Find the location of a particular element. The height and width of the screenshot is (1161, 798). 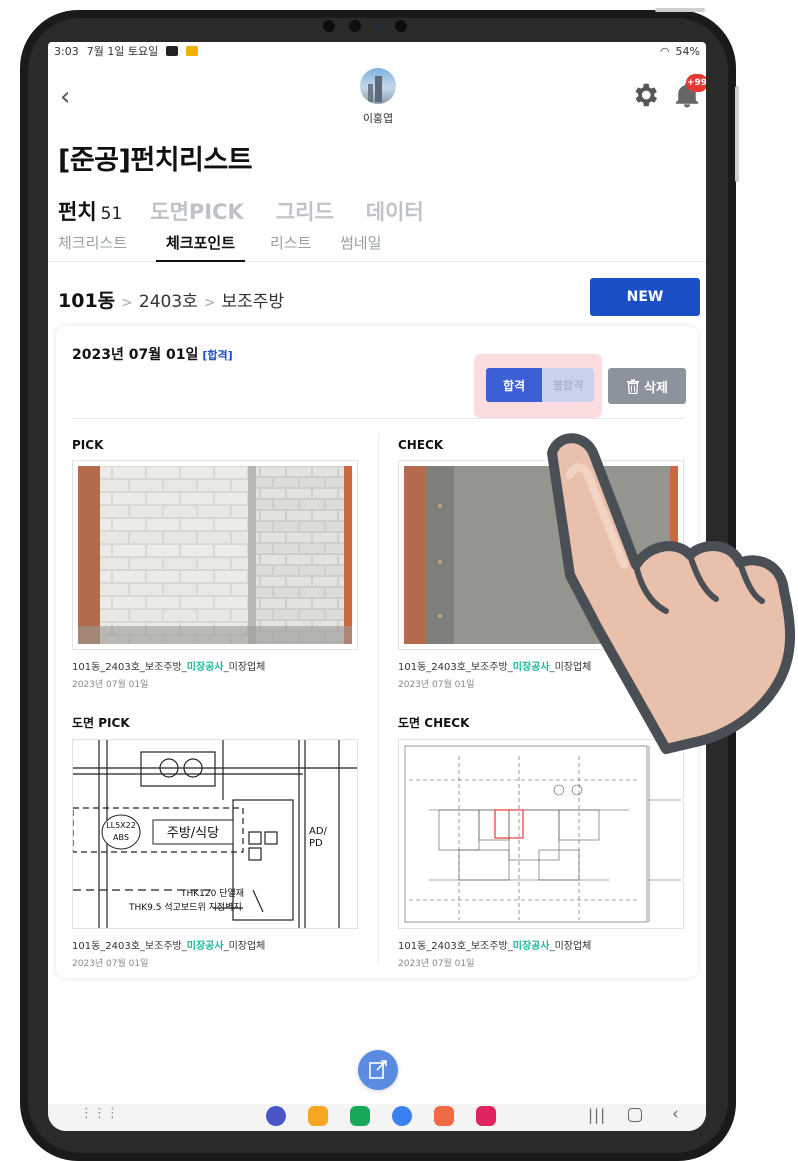

breadcrumb: 101동 > 2403호 > 보조주방 is located at coordinates (171, 299).